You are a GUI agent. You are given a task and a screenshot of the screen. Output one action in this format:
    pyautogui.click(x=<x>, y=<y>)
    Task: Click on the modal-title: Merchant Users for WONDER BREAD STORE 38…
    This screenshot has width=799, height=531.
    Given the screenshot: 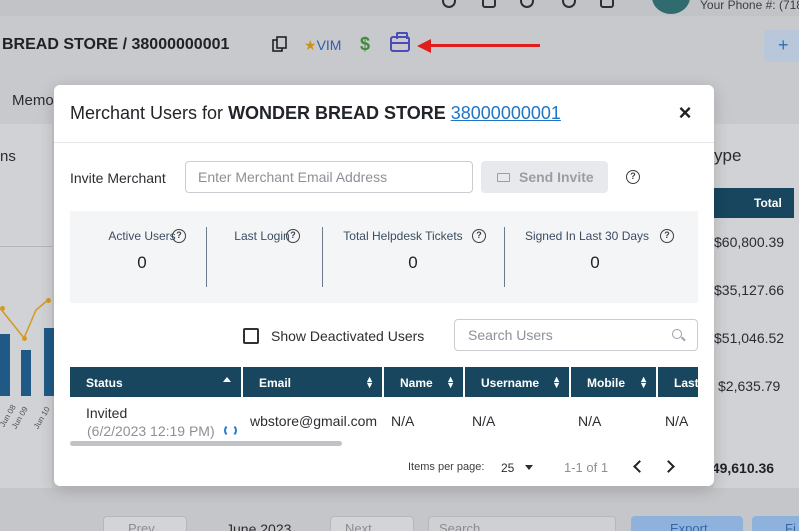 What is the action you would take?
    pyautogui.click(x=315, y=113)
    